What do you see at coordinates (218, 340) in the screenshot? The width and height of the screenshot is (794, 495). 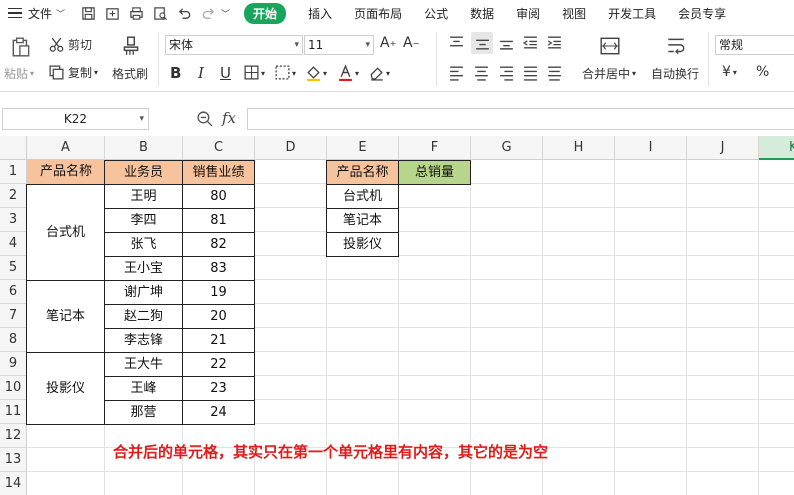 I see `sales-cell: 21` at bounding box center [218, 340].